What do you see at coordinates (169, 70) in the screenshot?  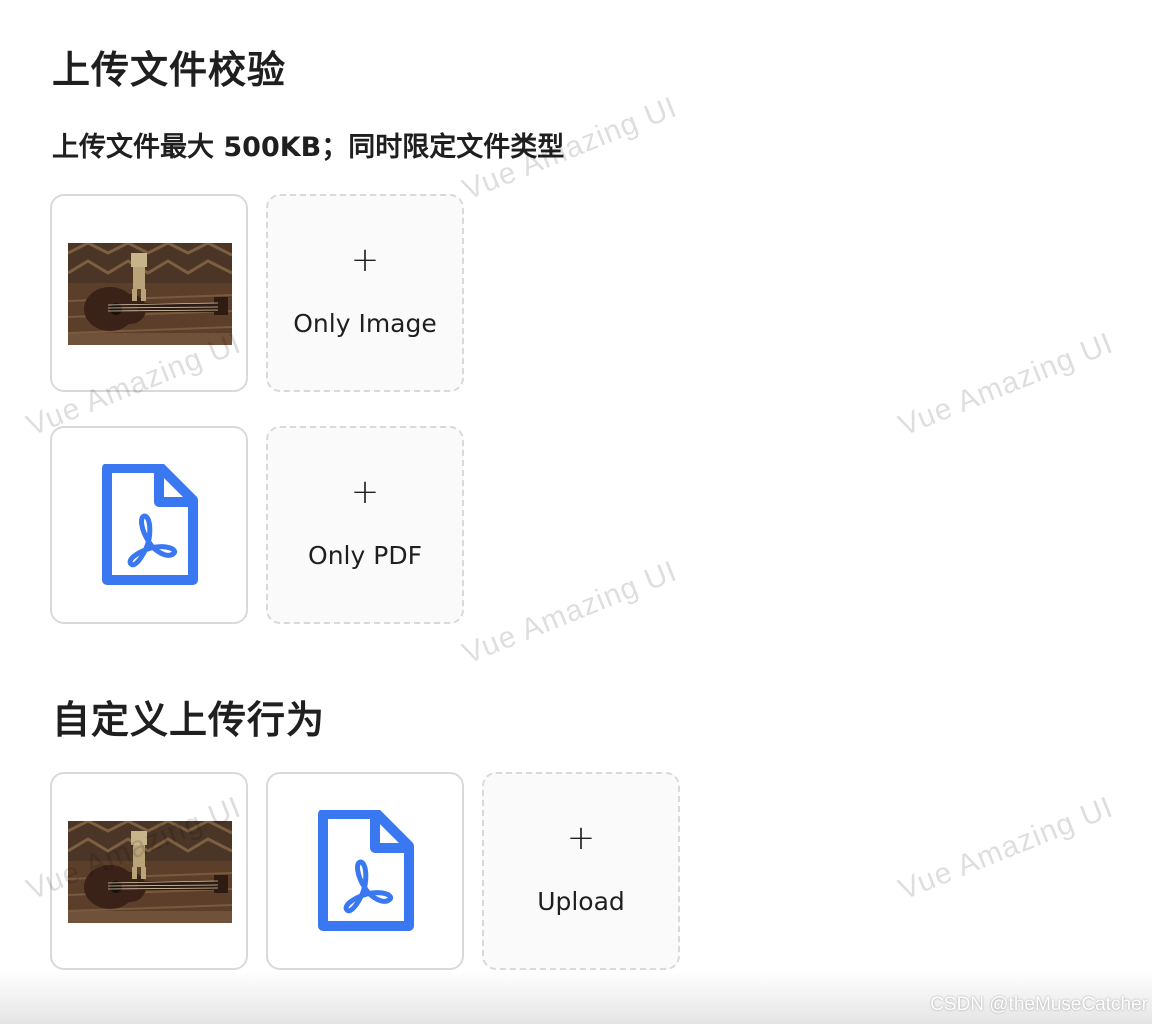 I see `section-title-validation: 上传文件校验` at bounding box center [169, 70].